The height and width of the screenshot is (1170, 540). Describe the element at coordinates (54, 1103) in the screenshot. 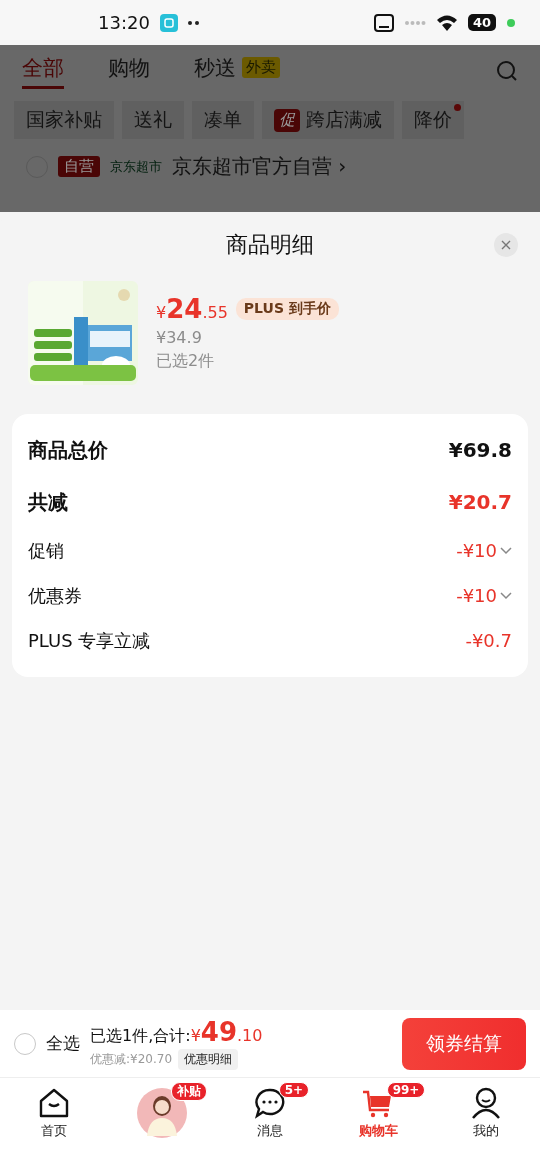

I see `home-icon` at that location.